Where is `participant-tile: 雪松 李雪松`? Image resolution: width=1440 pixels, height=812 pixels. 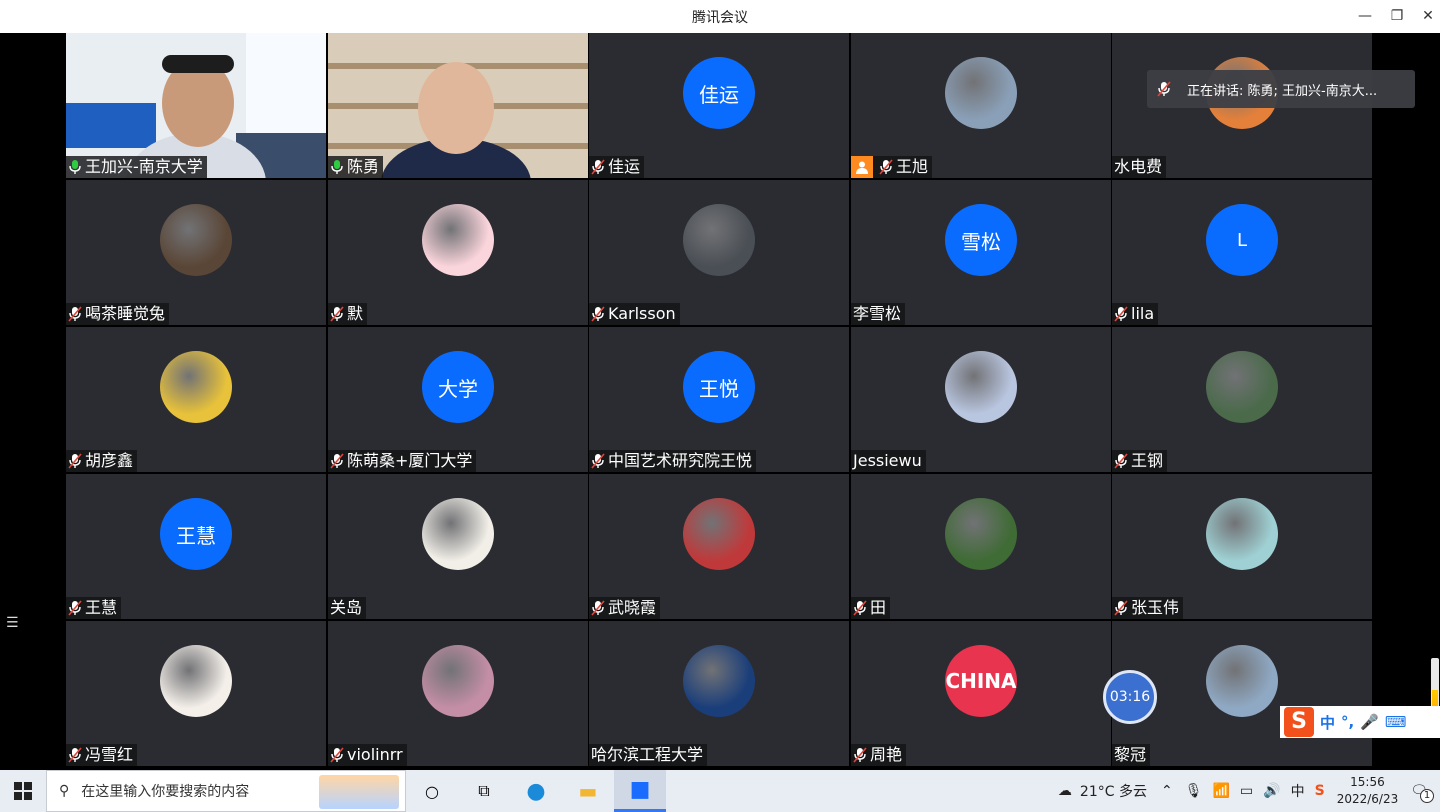
participant-tile: 雪松 李雪松 is located at coordinates (981, 252).